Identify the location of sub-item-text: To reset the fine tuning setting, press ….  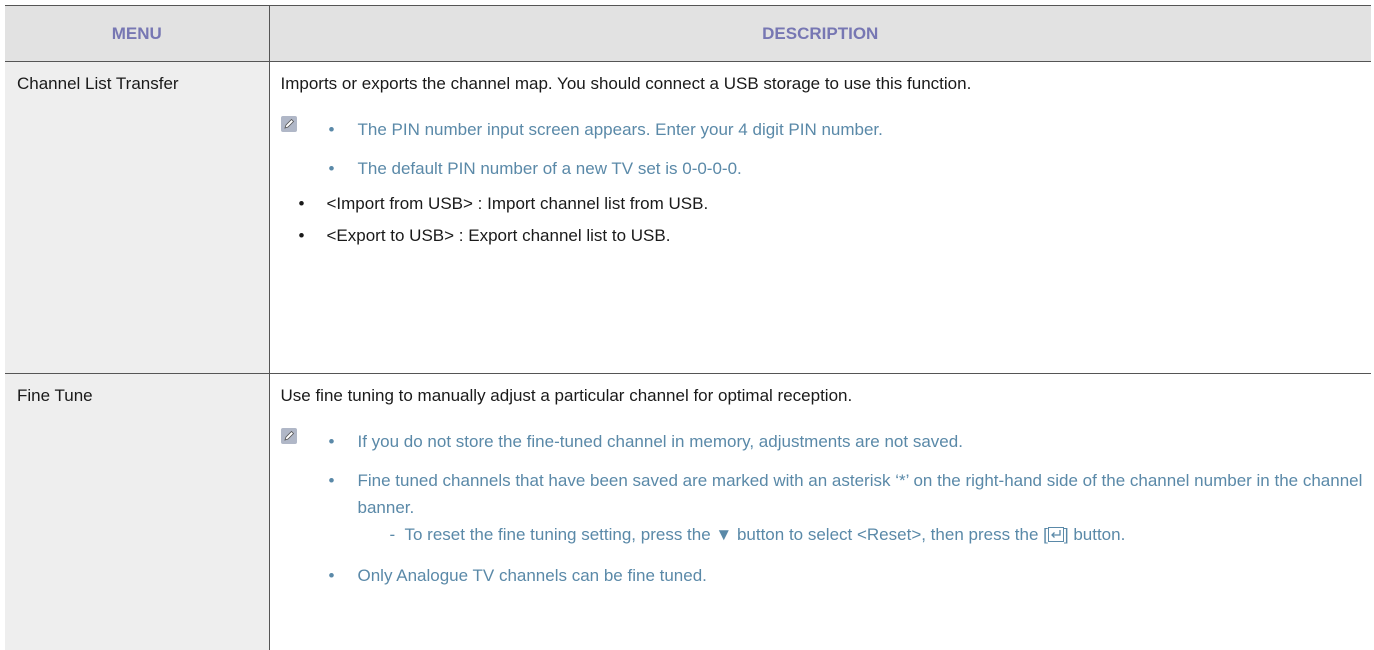
(726, 534).